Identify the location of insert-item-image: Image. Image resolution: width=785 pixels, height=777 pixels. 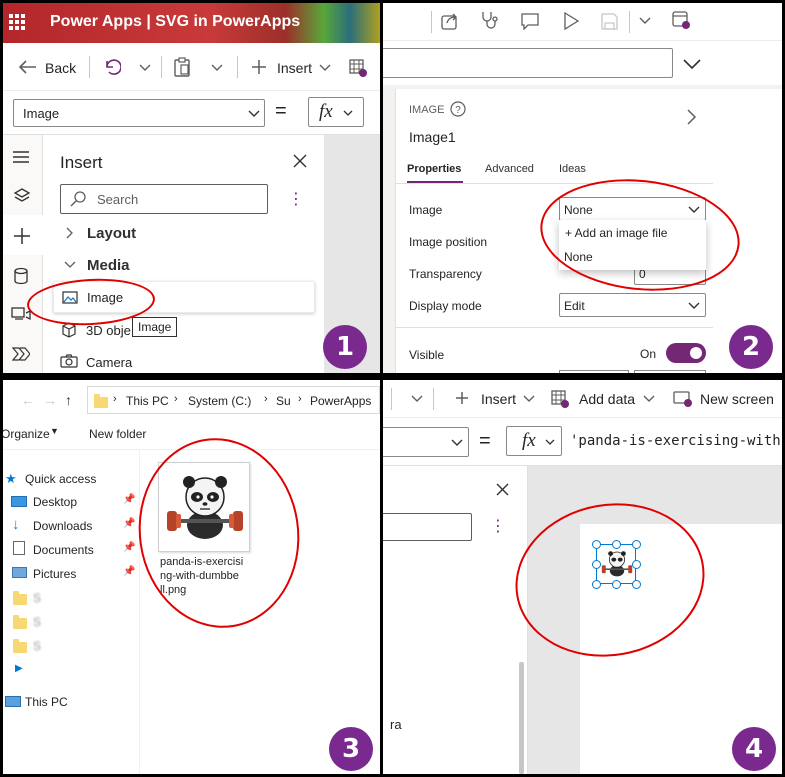
(184, 297).